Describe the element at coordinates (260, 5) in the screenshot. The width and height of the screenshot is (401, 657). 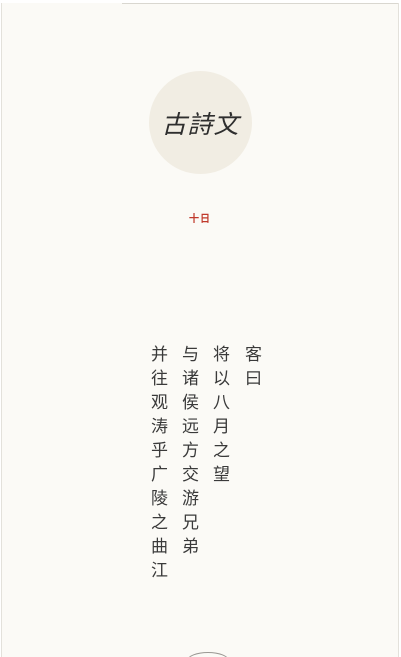
I see `top-divider` at that location.